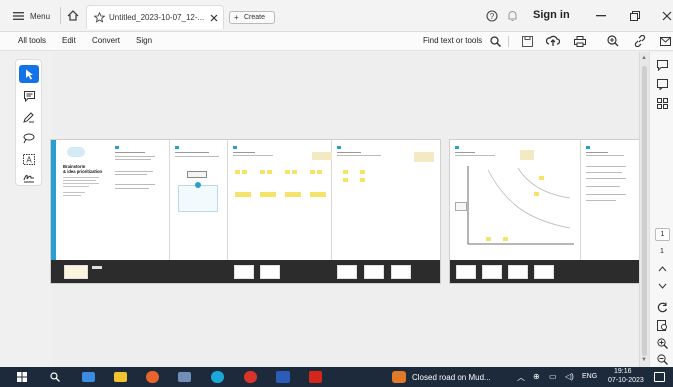  What do you see at coordinates (106, 40) in the screenshot?
I see `menu-convert: Convert` at bounding box center [106, 40].